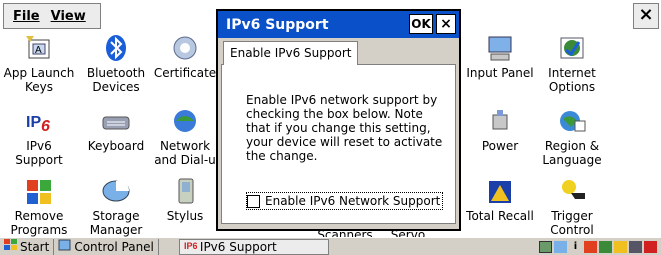 The image size is (661, 255). I want to click on tray-sync-icon, so click(560, 247).